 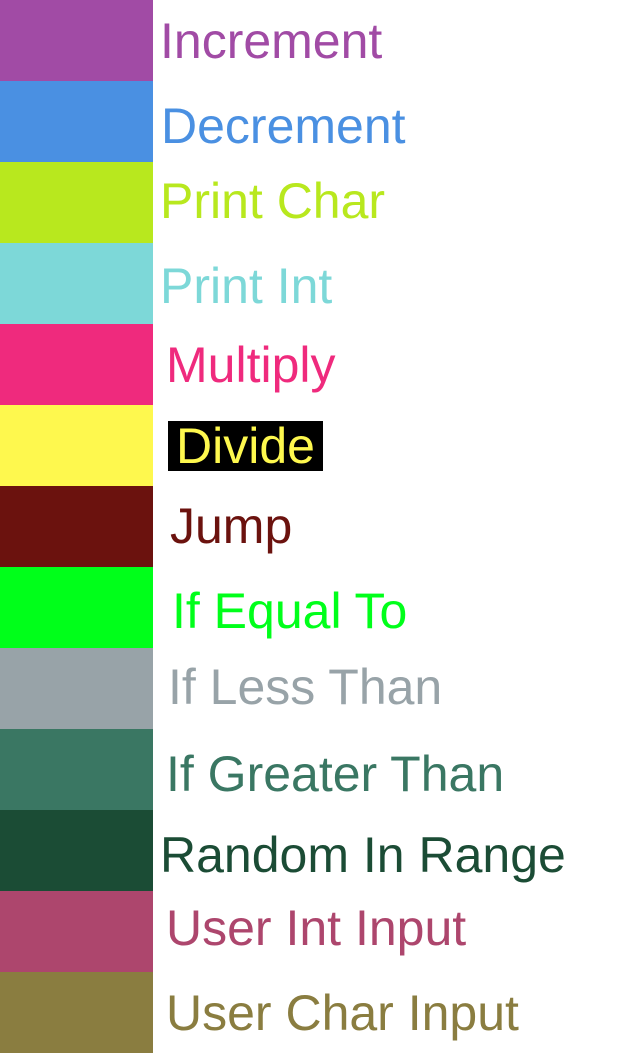 I want to click on label-print-char: Print Char, so click(x=273, y=201).